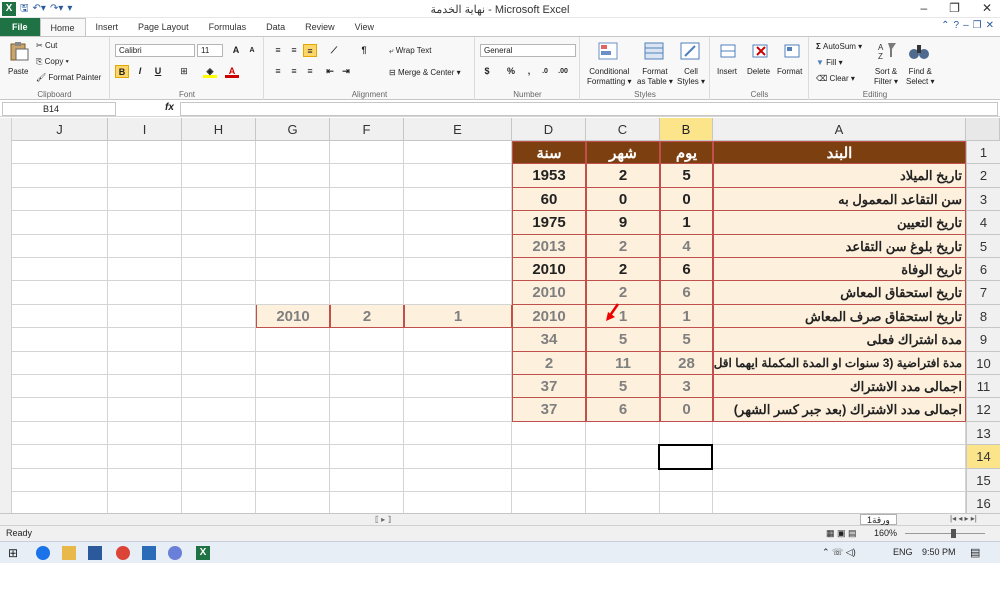 The width and height of the screenshot is (1000, 608). Describe the element at coordinates (549, 270) in the screenshot. I see `cell-d6: 2010` at that location.